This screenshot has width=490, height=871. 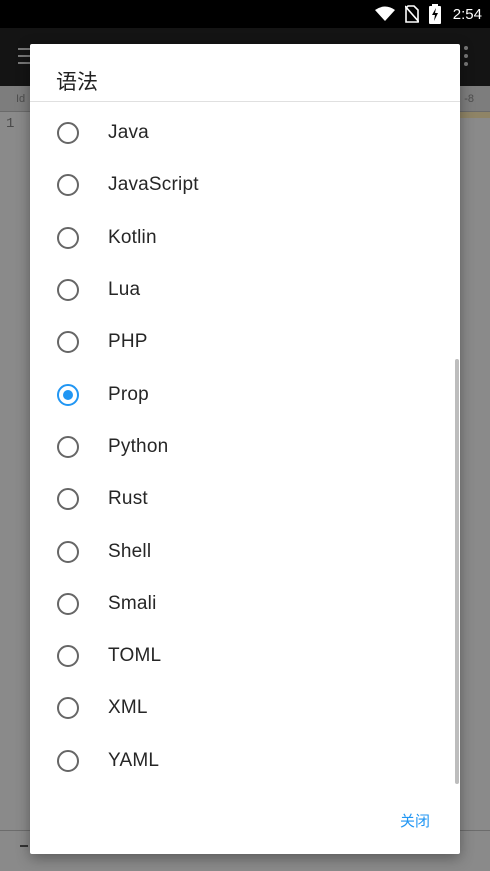 I want to click on option-label: Python, so click(x=138, y=446).